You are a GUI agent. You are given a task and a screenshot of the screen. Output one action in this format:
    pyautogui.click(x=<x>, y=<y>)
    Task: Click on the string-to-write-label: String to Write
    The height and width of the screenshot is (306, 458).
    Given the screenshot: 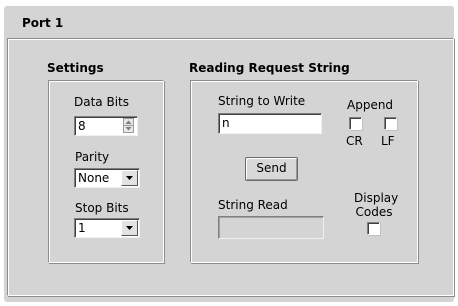 What is the action you would take?
    pyautogui.click(x=262, y=101)
    